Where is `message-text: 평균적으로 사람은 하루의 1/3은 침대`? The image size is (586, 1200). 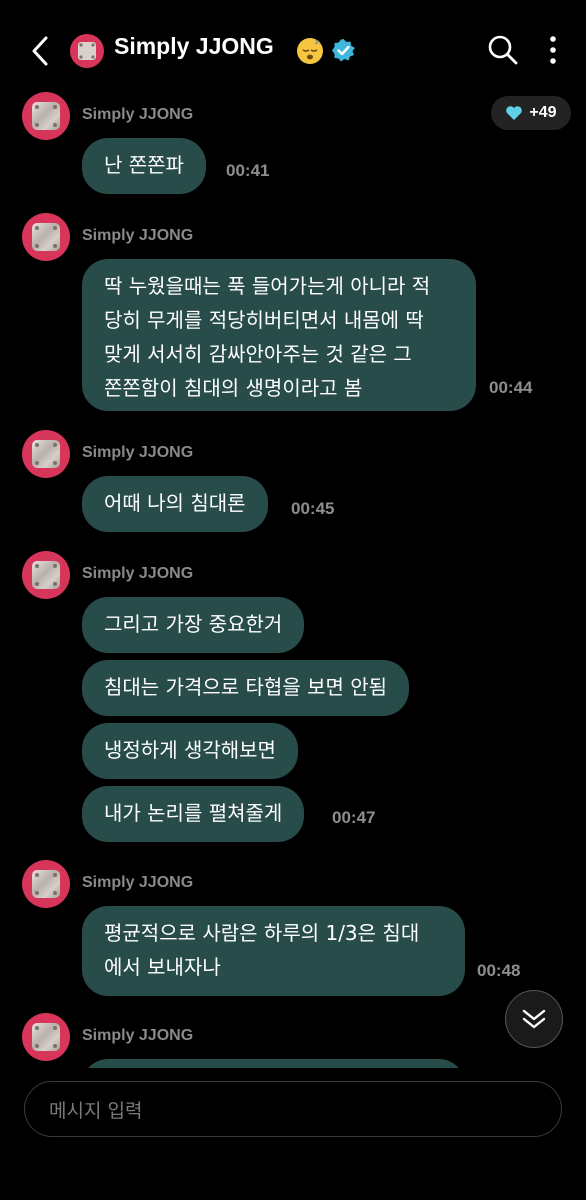
message-text: 평균적으로 사람은 하루의 1/3은 침대 is located at coordinates (262, 933).